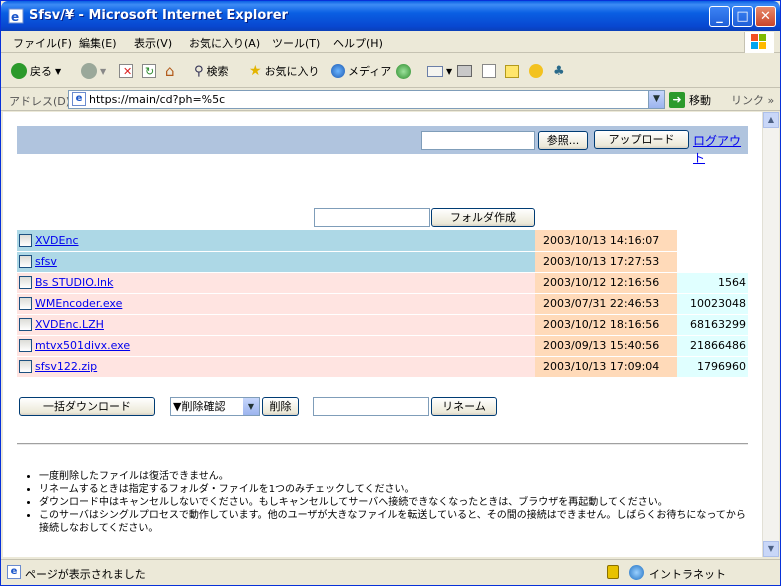  Describe the element at coordinates (103, 71) in the screenshot. I see `forward-dropdown-icon: ▼` at that location.